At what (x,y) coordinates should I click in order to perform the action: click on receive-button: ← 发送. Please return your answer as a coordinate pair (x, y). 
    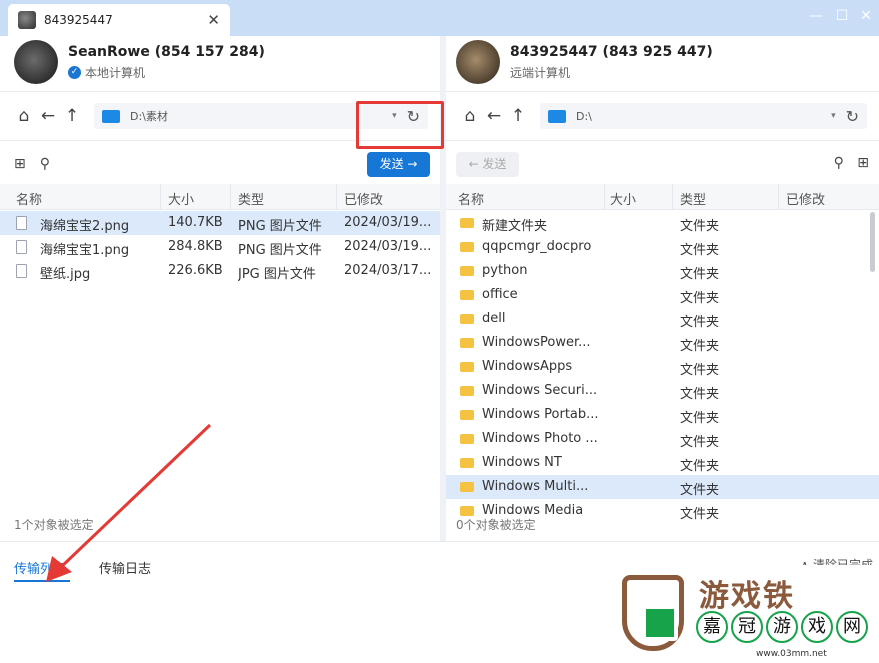
    Looking at the image, I should click on (487, 164).